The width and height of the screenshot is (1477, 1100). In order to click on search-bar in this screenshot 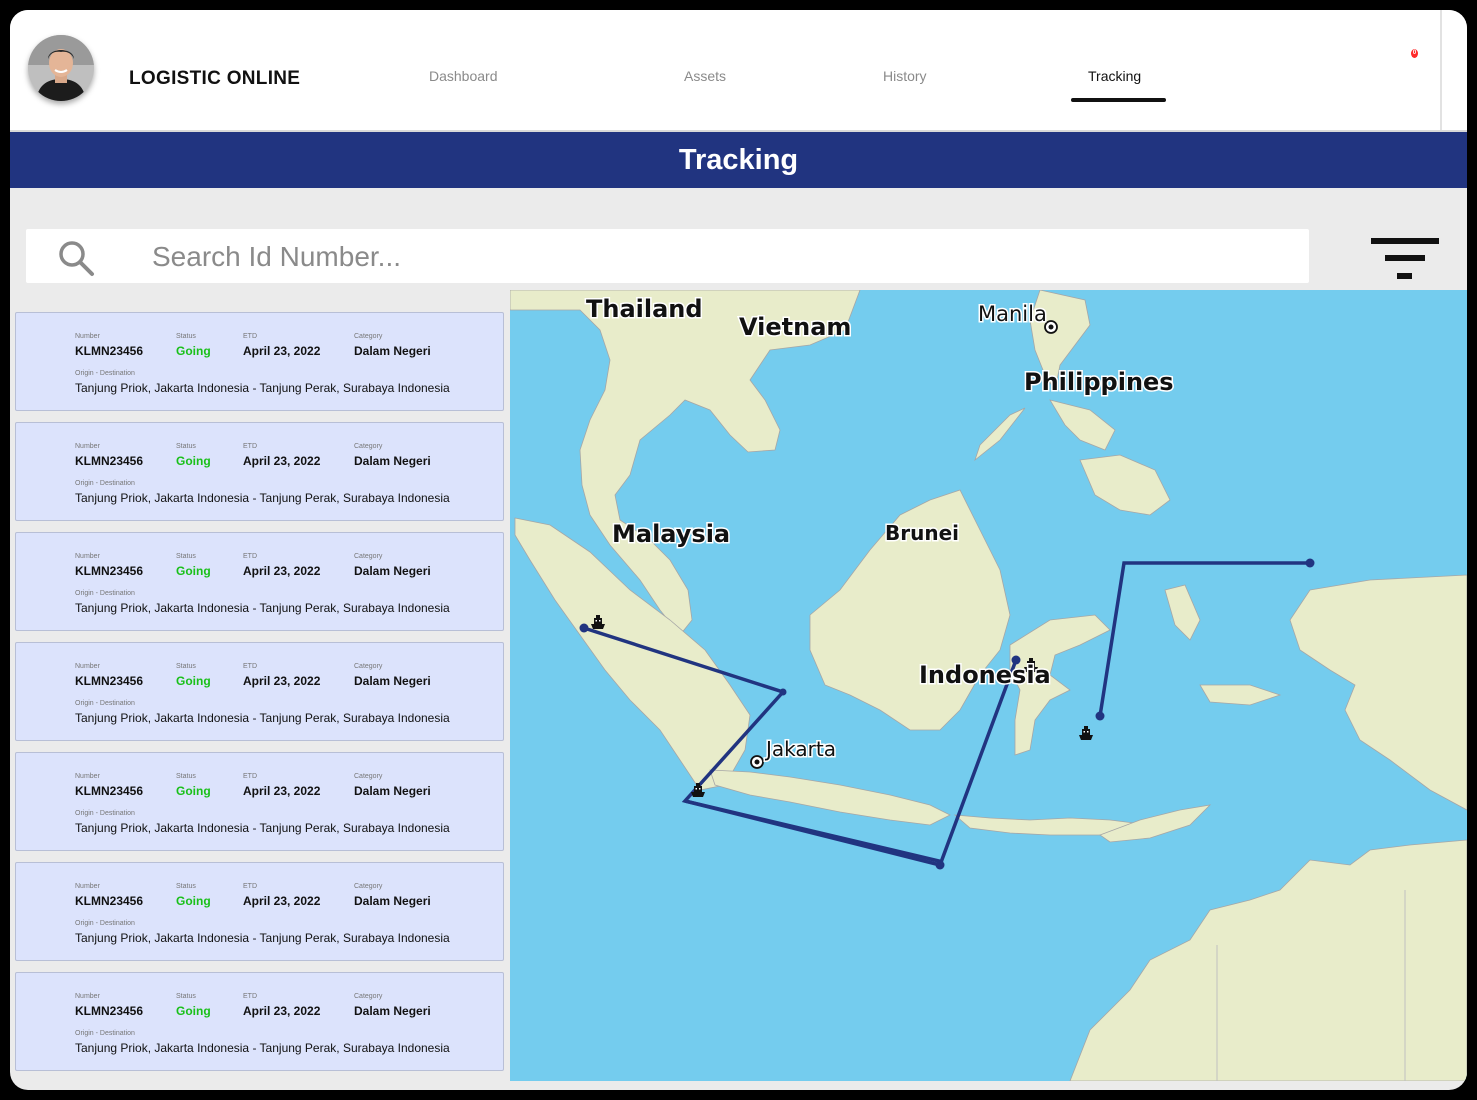, I will do `click(667, 256)`.